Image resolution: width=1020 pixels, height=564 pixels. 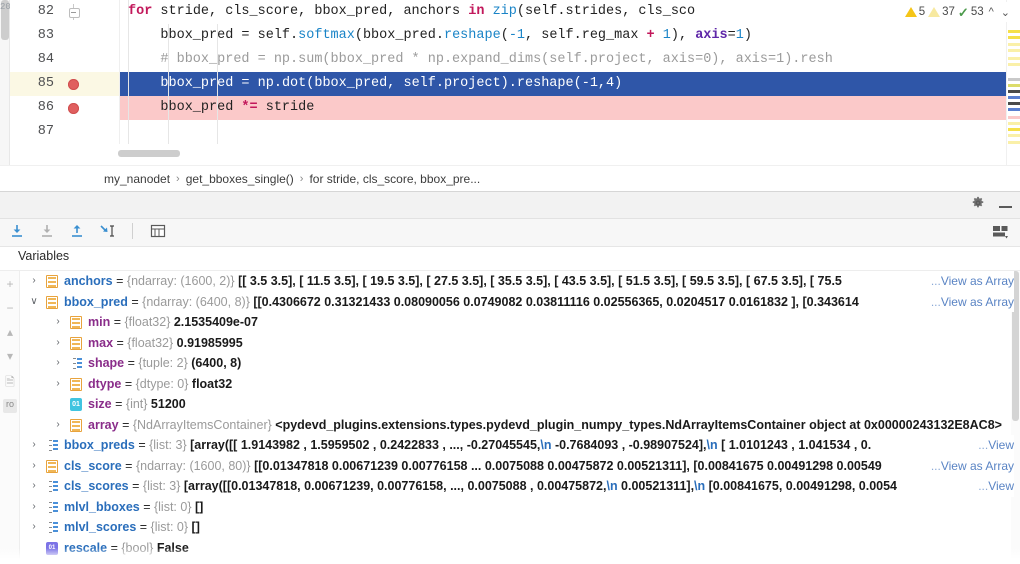 I want to click on variable-row: › max = {float32} 0.91985995, so click(x=520, y=343).